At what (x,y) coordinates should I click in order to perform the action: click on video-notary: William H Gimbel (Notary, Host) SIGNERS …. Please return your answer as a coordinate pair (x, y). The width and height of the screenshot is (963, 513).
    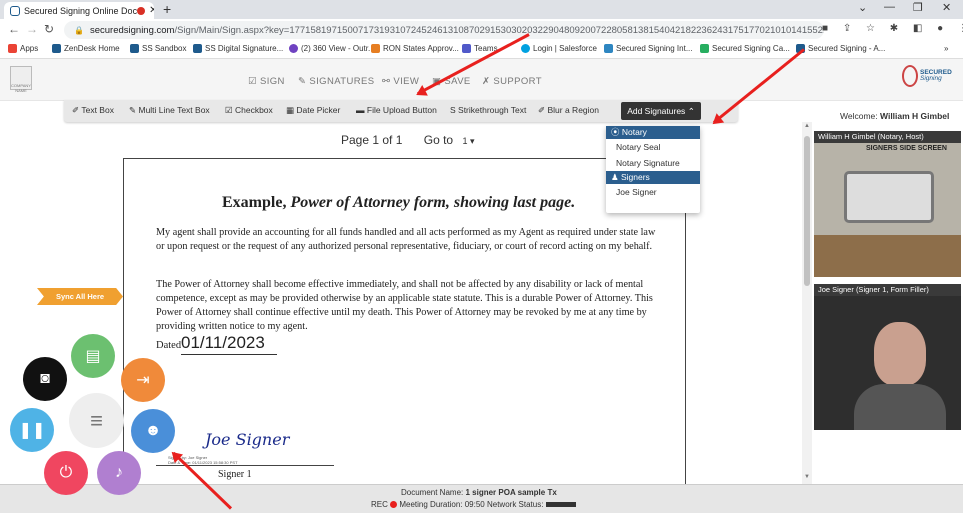
    Looking at the image, I should click on (887, 204).